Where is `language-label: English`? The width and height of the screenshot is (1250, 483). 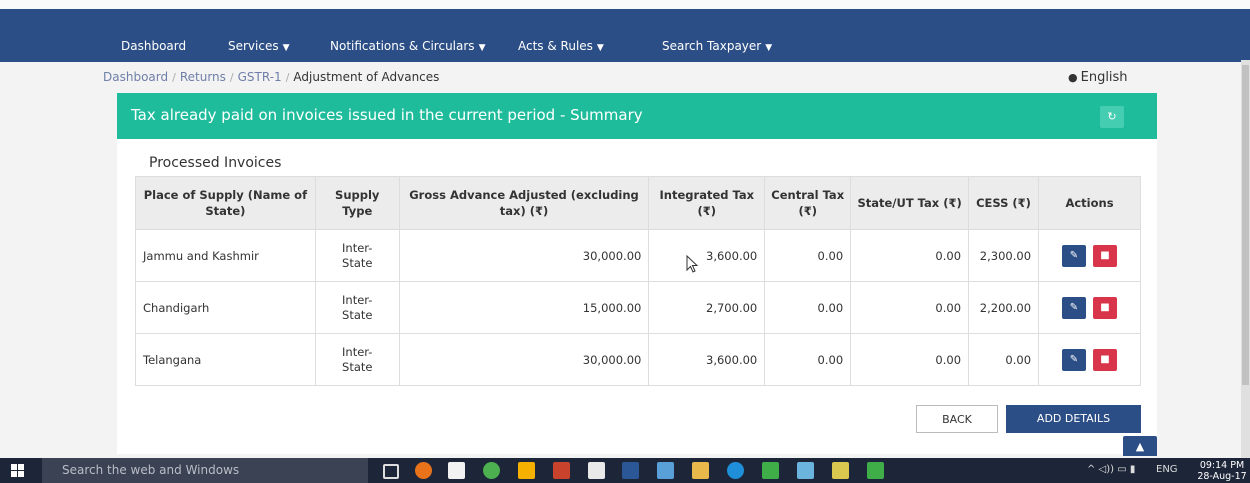 language-label: English is located at coordinates (1104, 77).